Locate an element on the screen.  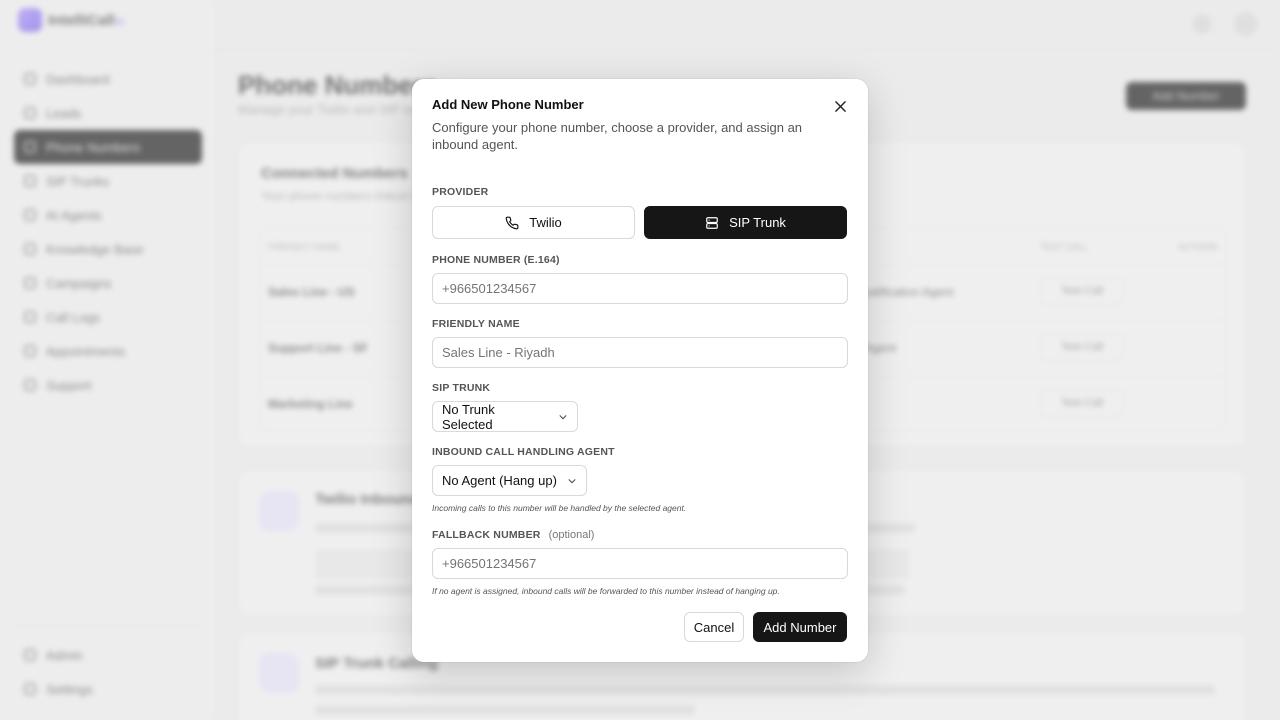
provider-label: PROVIDER is located at coordinates (460, 192).